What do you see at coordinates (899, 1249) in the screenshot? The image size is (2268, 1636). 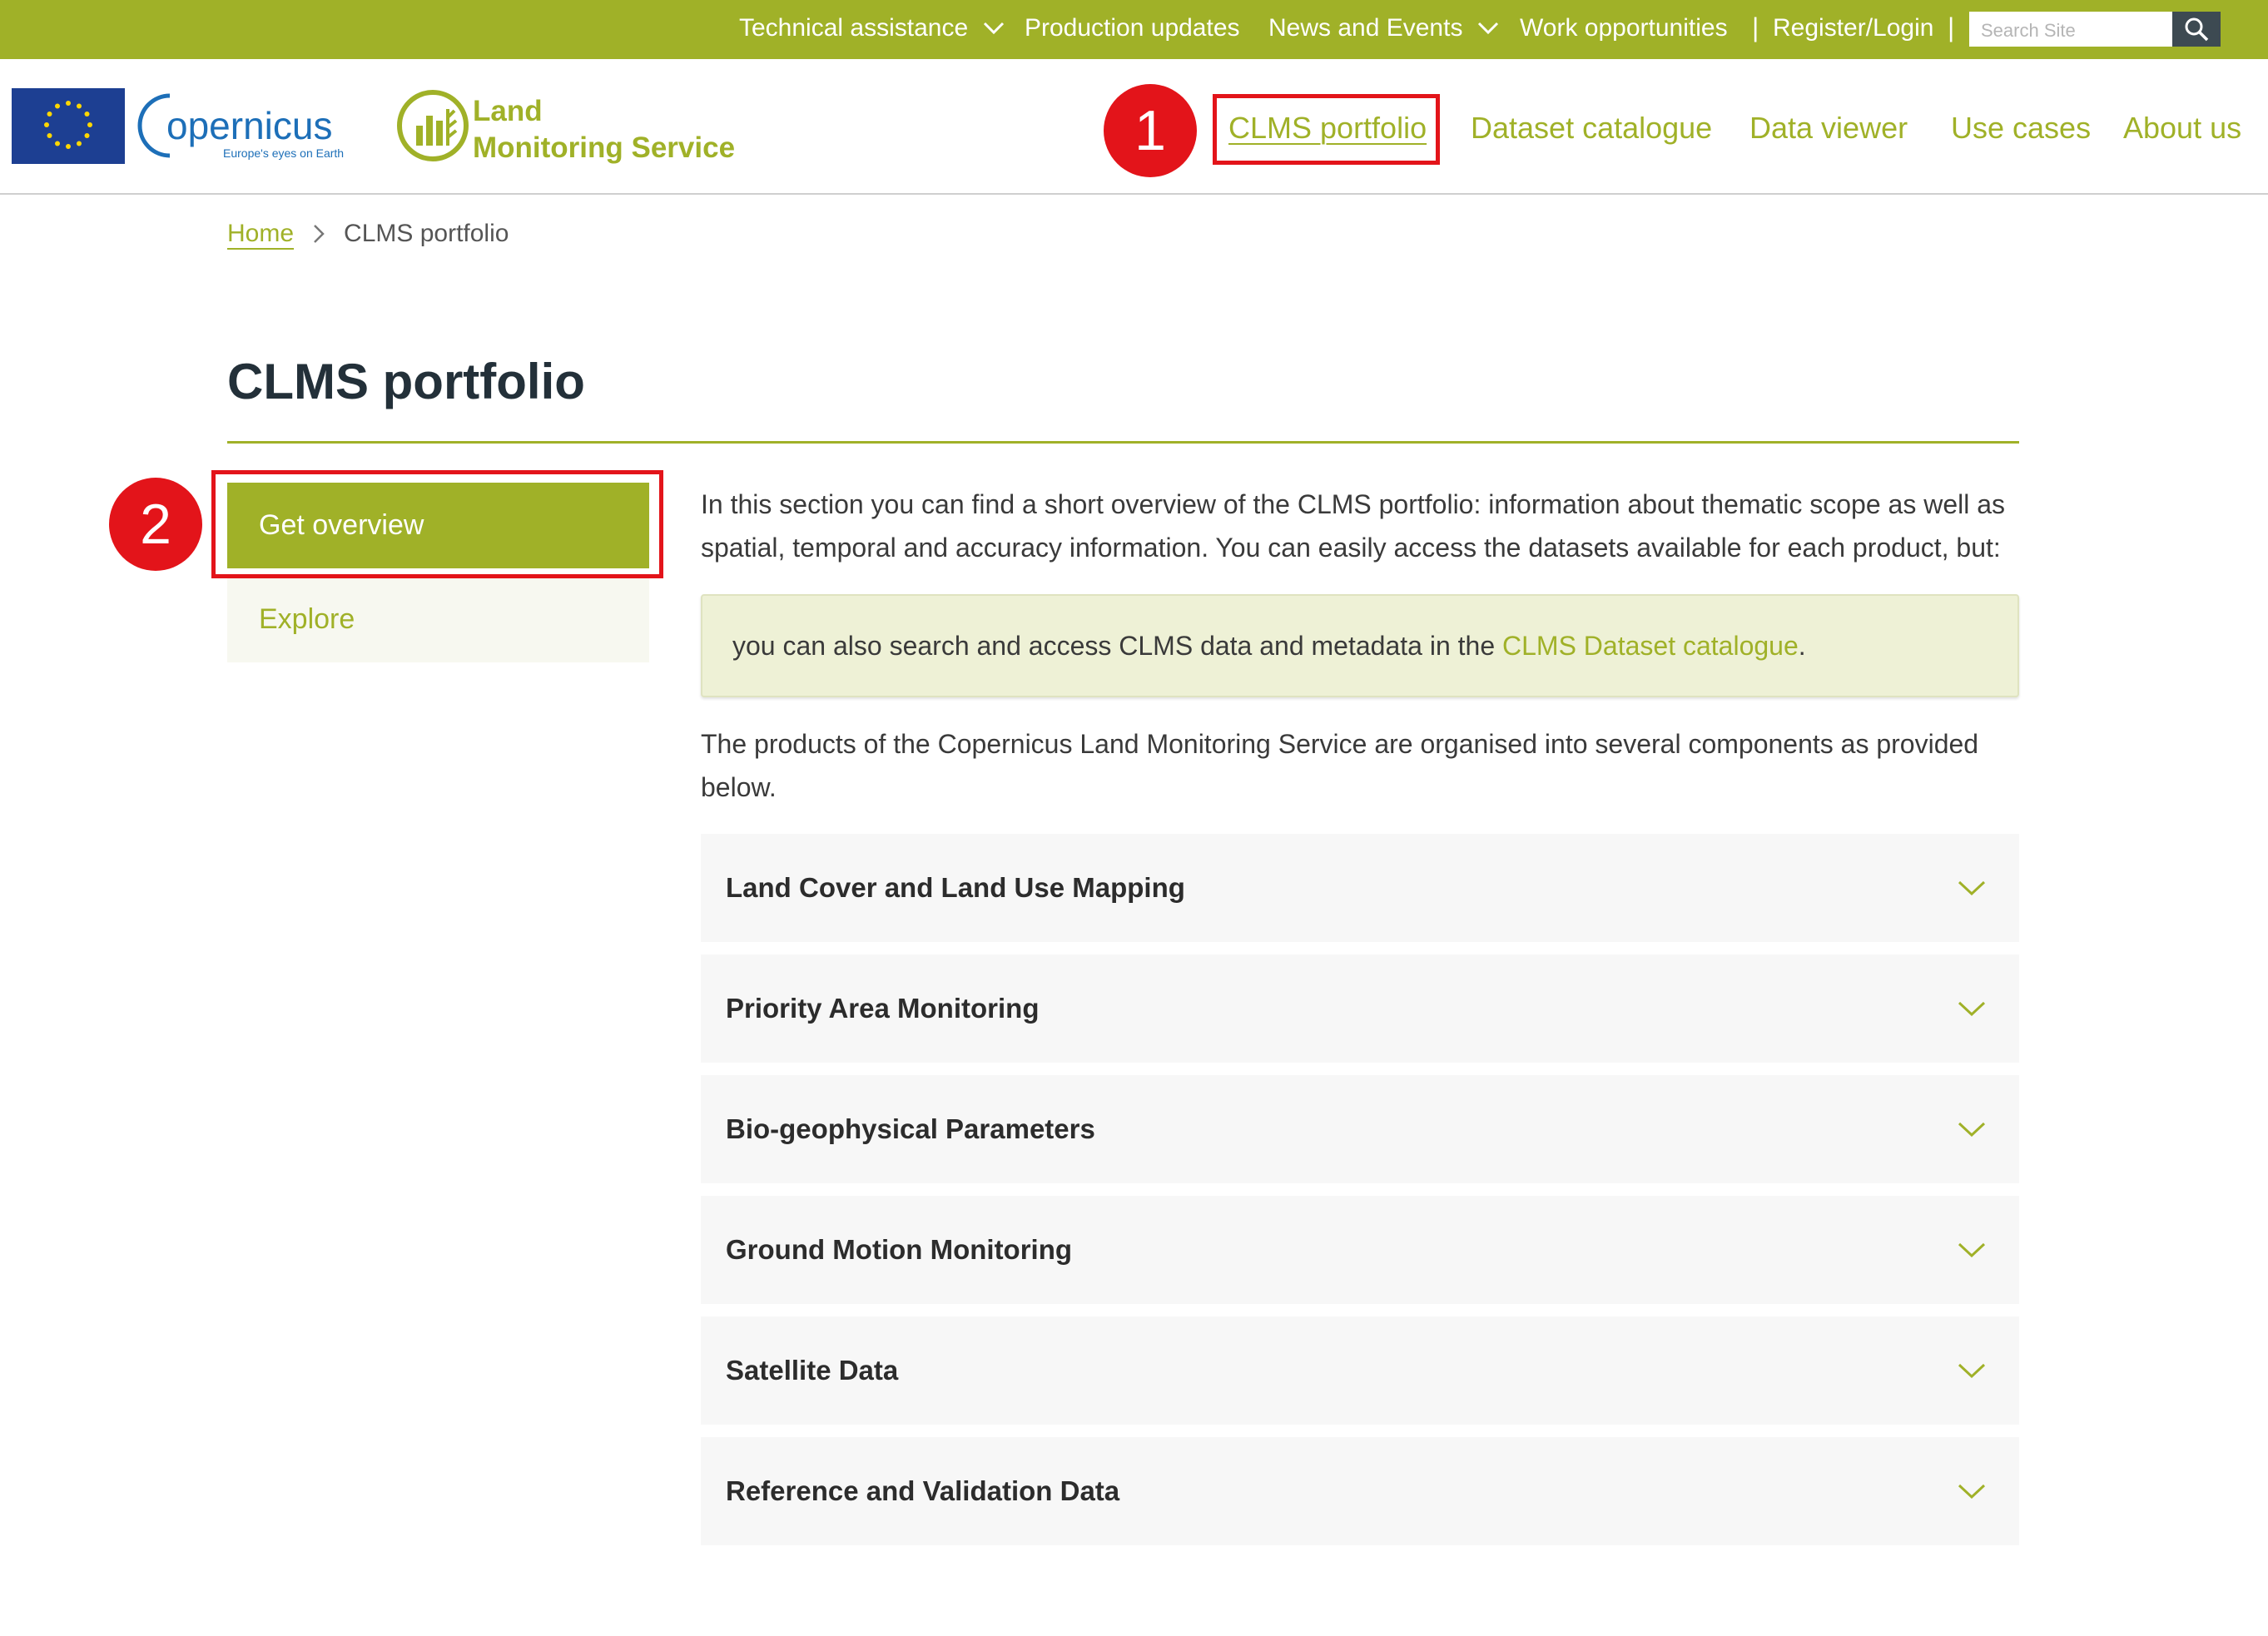 I see `accordion-label: Ground Motion Monitoring` at bounding box center [899, 1249].